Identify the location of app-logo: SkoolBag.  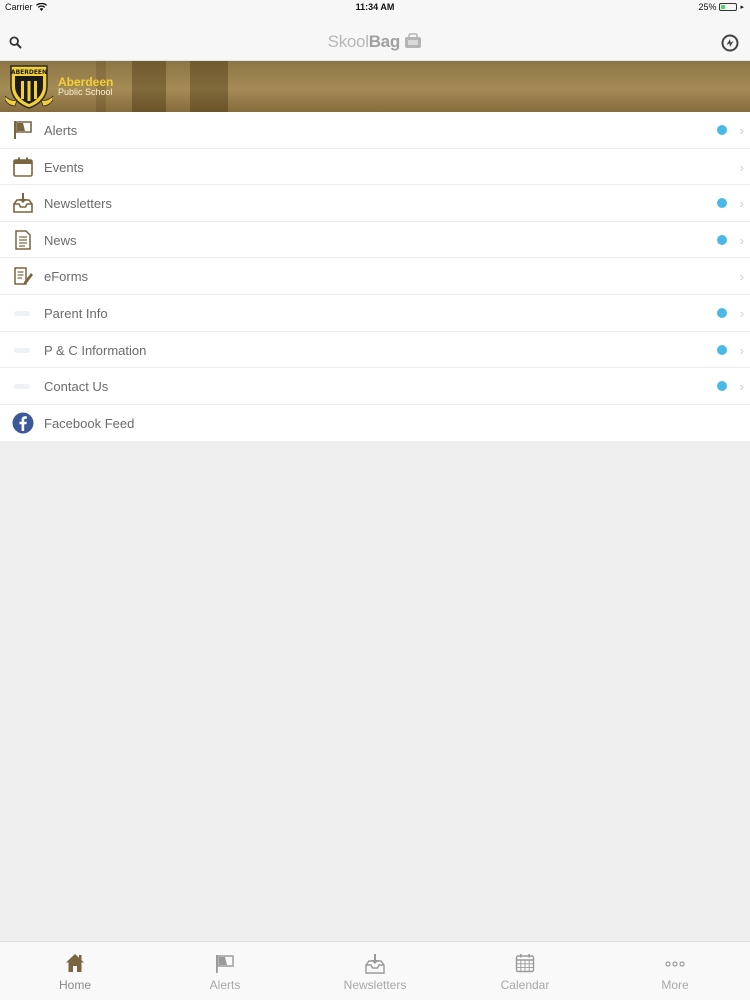
(375, 42).